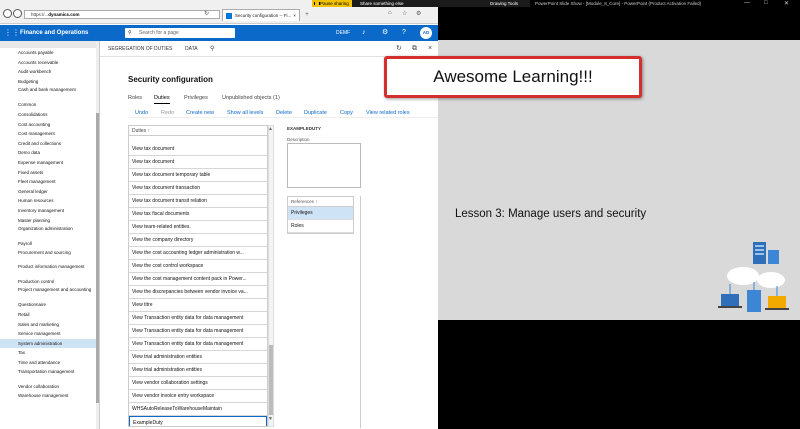  Describe the element at coordinates (56, 115) in the screenshot. I see `sidebar-item: Consolidations` at that location.